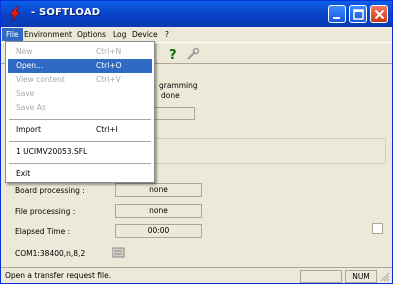  Describe the element at coordinates (80, 130) in the screenshot. I see `menu-item-import: Import Ctrl+I` at that location.